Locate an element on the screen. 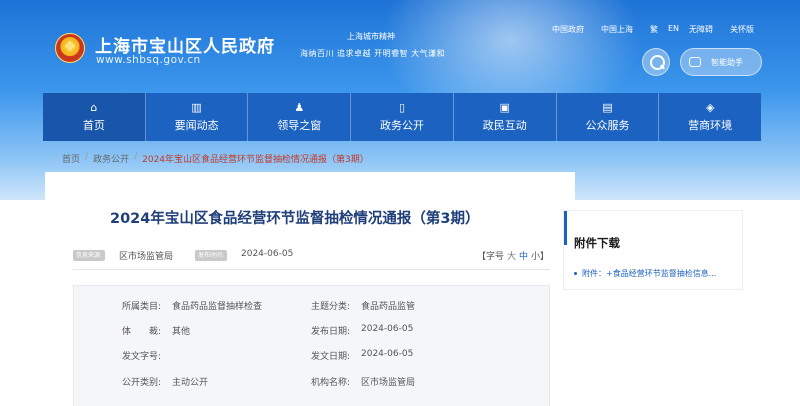  public-value: 主动公开 is located at coordinates (190, 383).